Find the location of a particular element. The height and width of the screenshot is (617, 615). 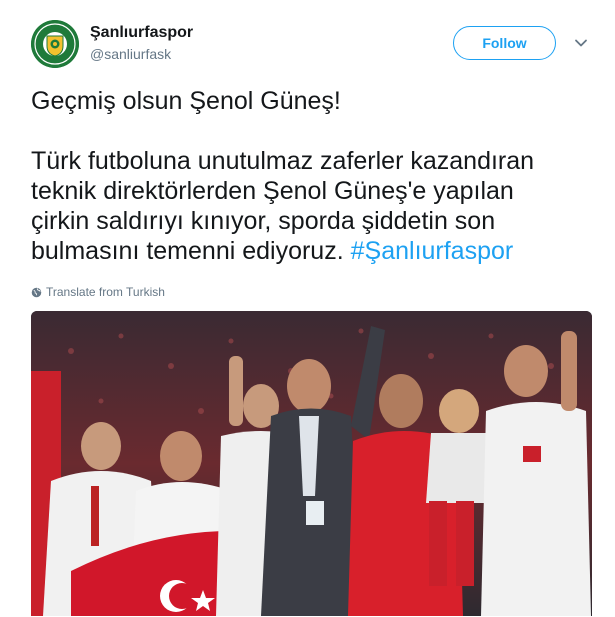

club-logo-avatar is located at coordinates (55, 44).